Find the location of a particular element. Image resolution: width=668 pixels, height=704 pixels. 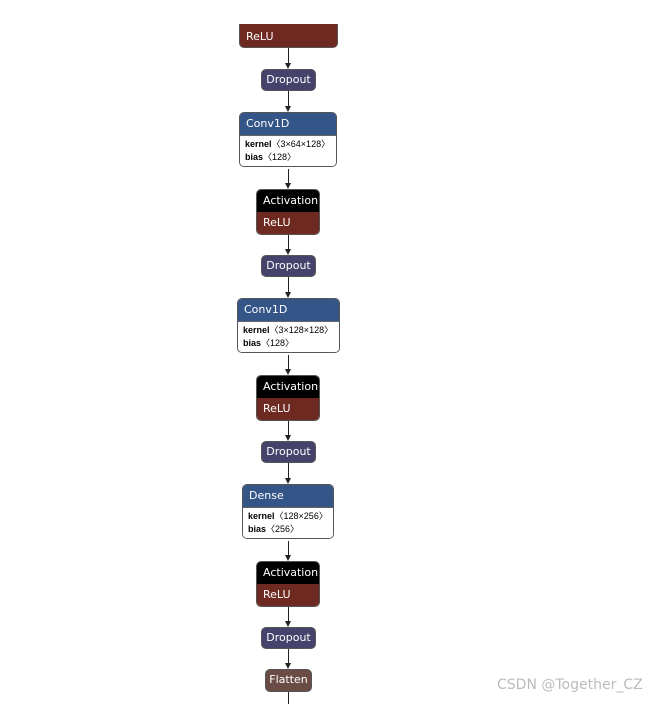

dense-header: Dense is located at coordinates (288, 496).